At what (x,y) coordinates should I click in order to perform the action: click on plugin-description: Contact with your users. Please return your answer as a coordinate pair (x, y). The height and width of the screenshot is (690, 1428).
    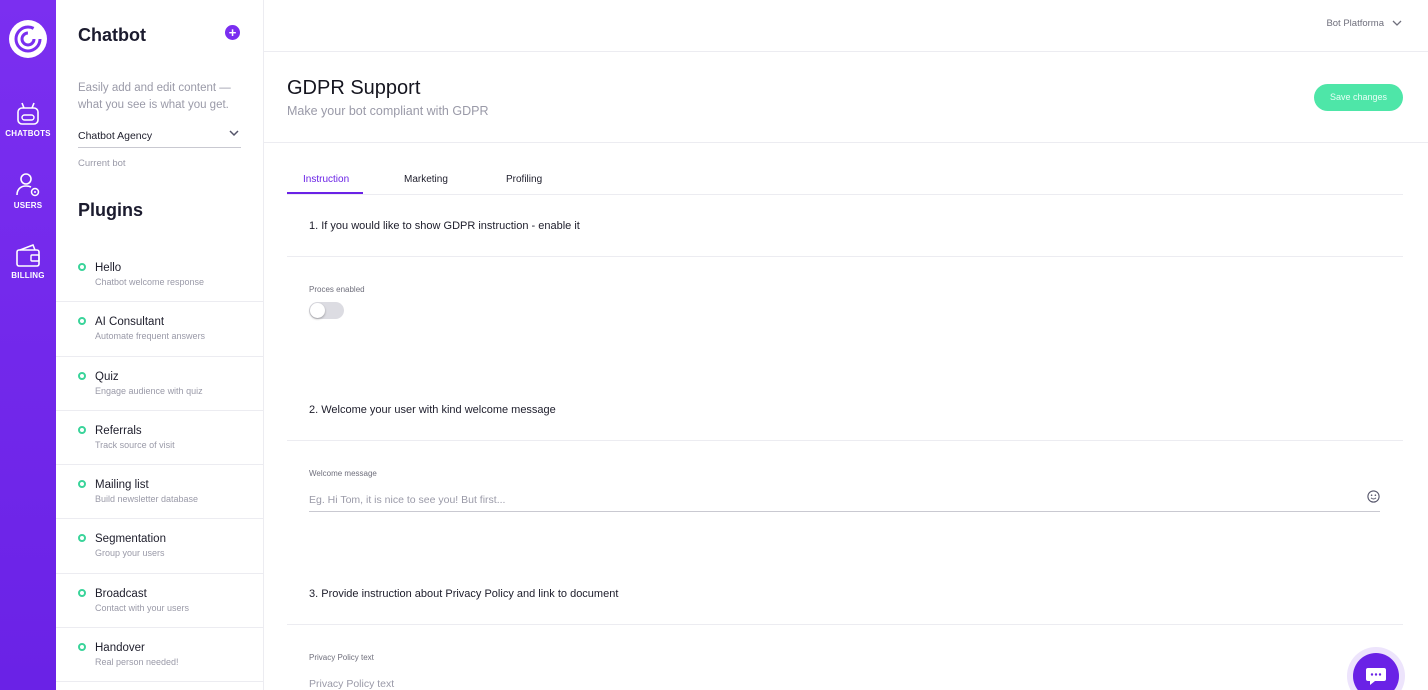
    Looking at the image, I should click on (142, 607).